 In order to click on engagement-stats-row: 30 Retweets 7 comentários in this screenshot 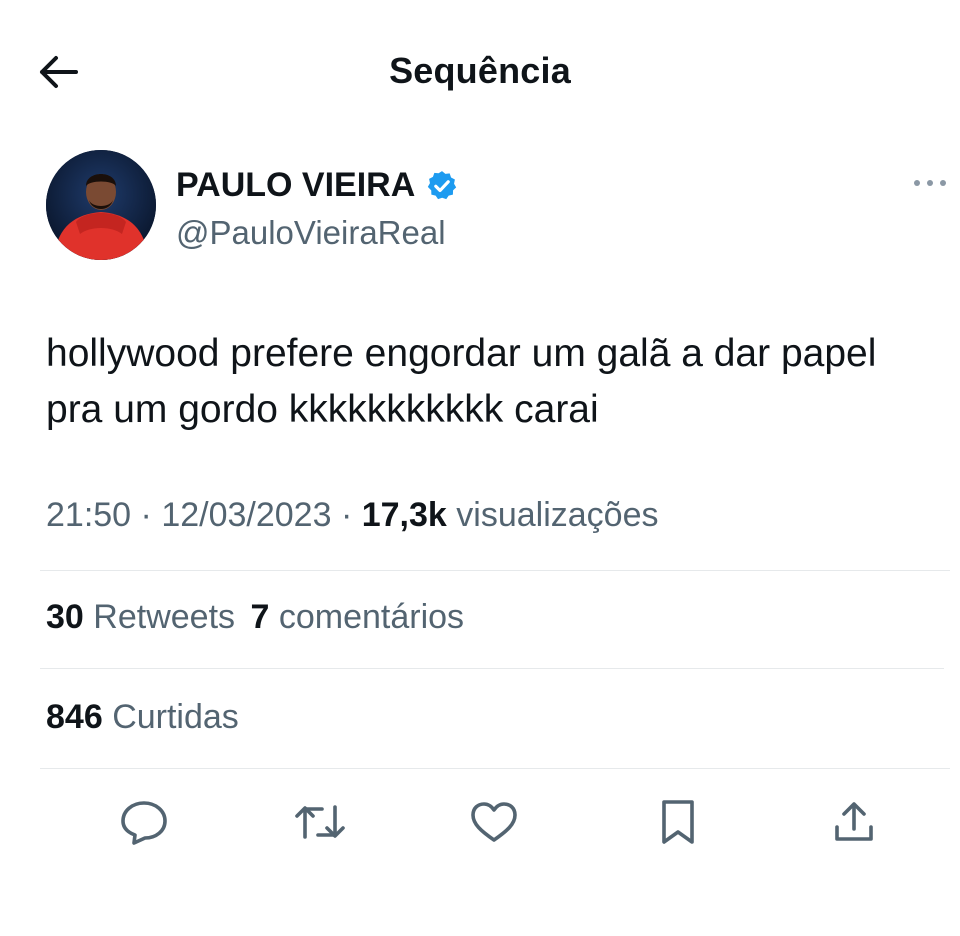, I will do `click(255, 617)`.